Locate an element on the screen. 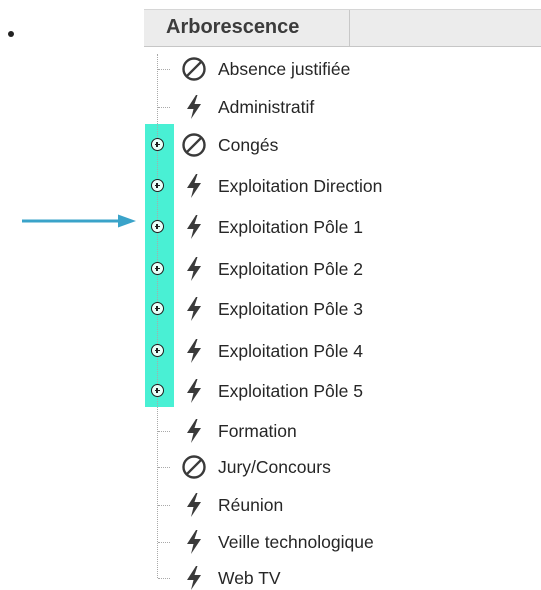 The image size is (541, 590). tree-item: Congés is located at coordinates (229, 145).